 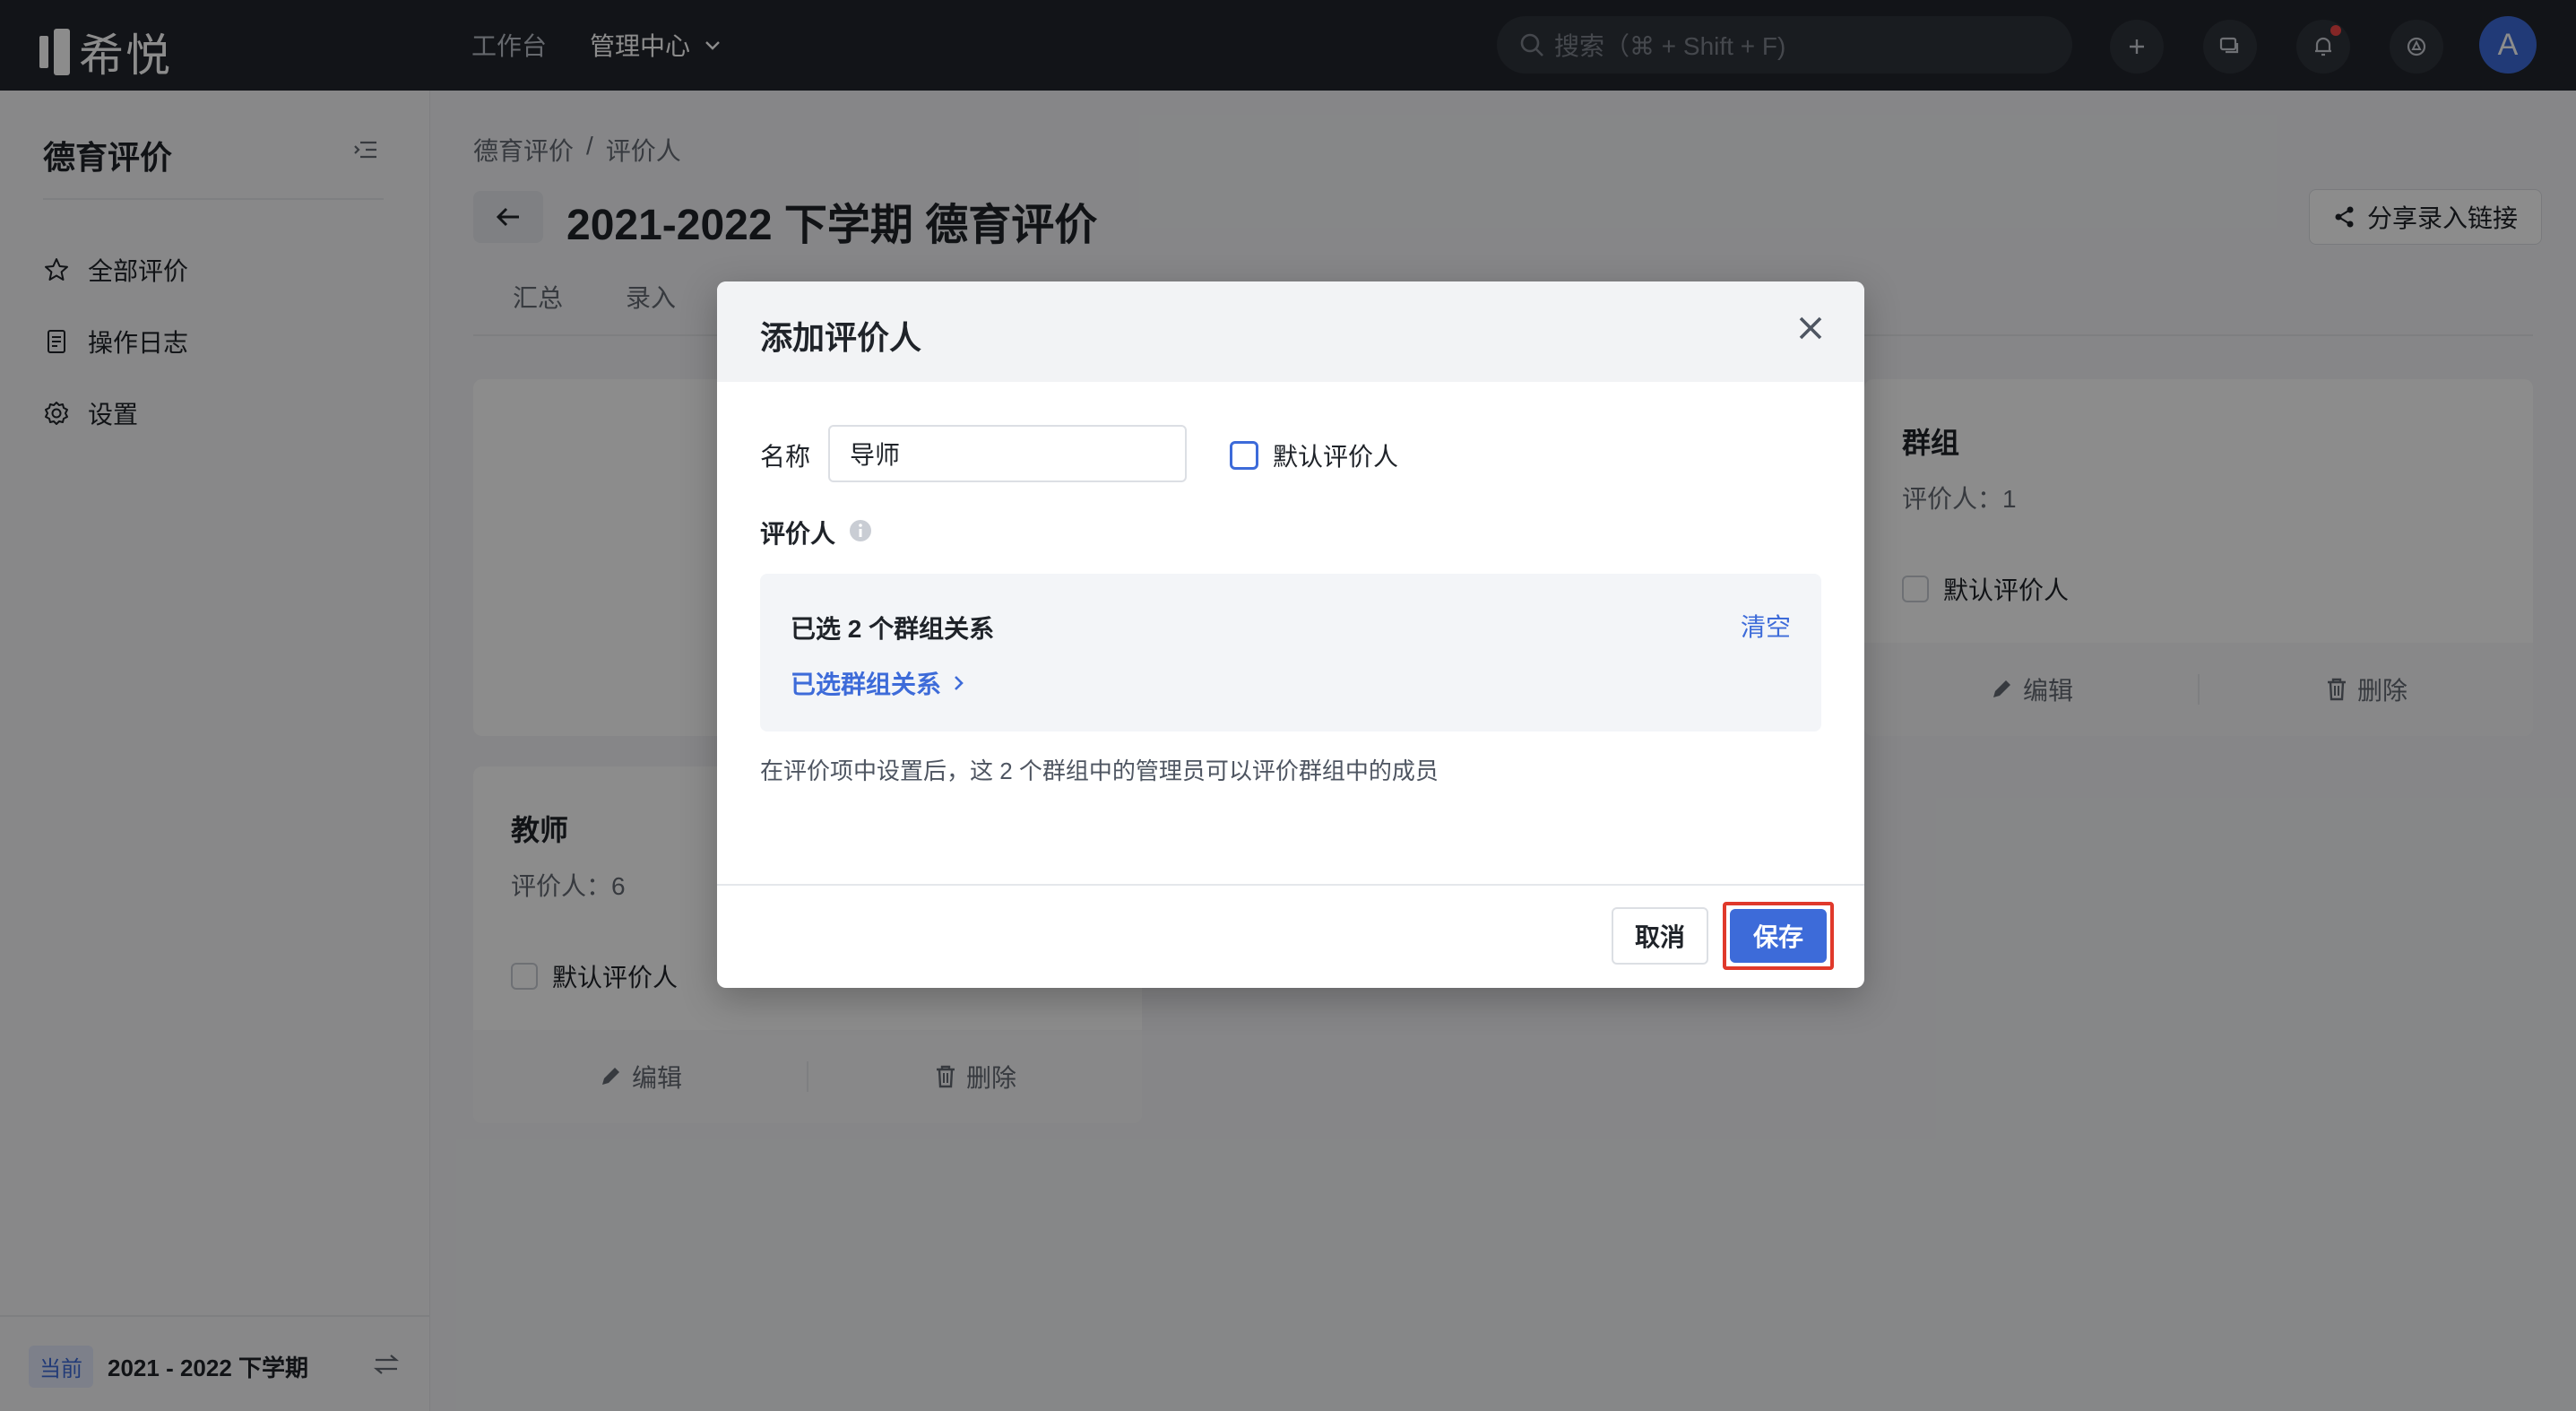 What do you see at coordinates (1660, 936) in the screenshot?
I see `cancel-button: 取消` at bounding box center [1660, 936].